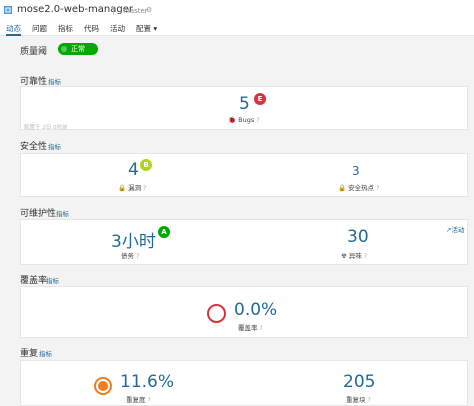 Image resolution: width=474 pixels, height=406 pixels. What do you see at coordinates (135, 188) in the screenshot?
I see `vulnerabilities-label-text: 漏洞` at bounding box center [135, 188].